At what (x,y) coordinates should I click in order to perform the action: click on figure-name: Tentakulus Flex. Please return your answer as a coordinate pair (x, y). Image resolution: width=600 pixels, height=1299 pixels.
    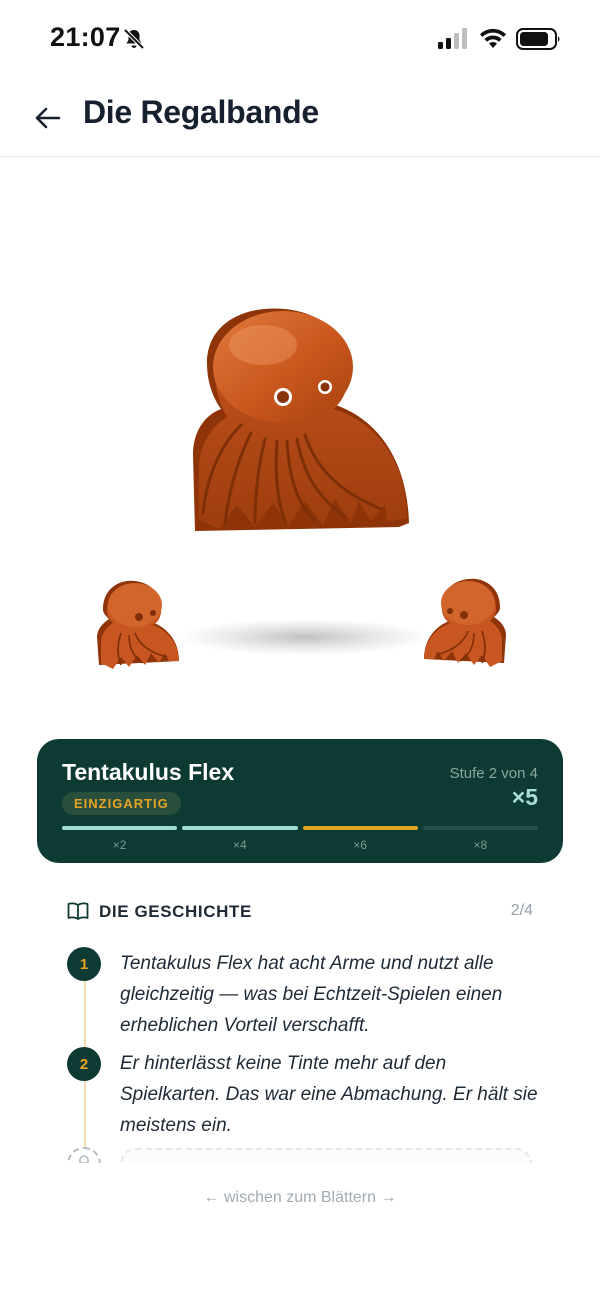
    Looking at the image, I should click on (148, 772).